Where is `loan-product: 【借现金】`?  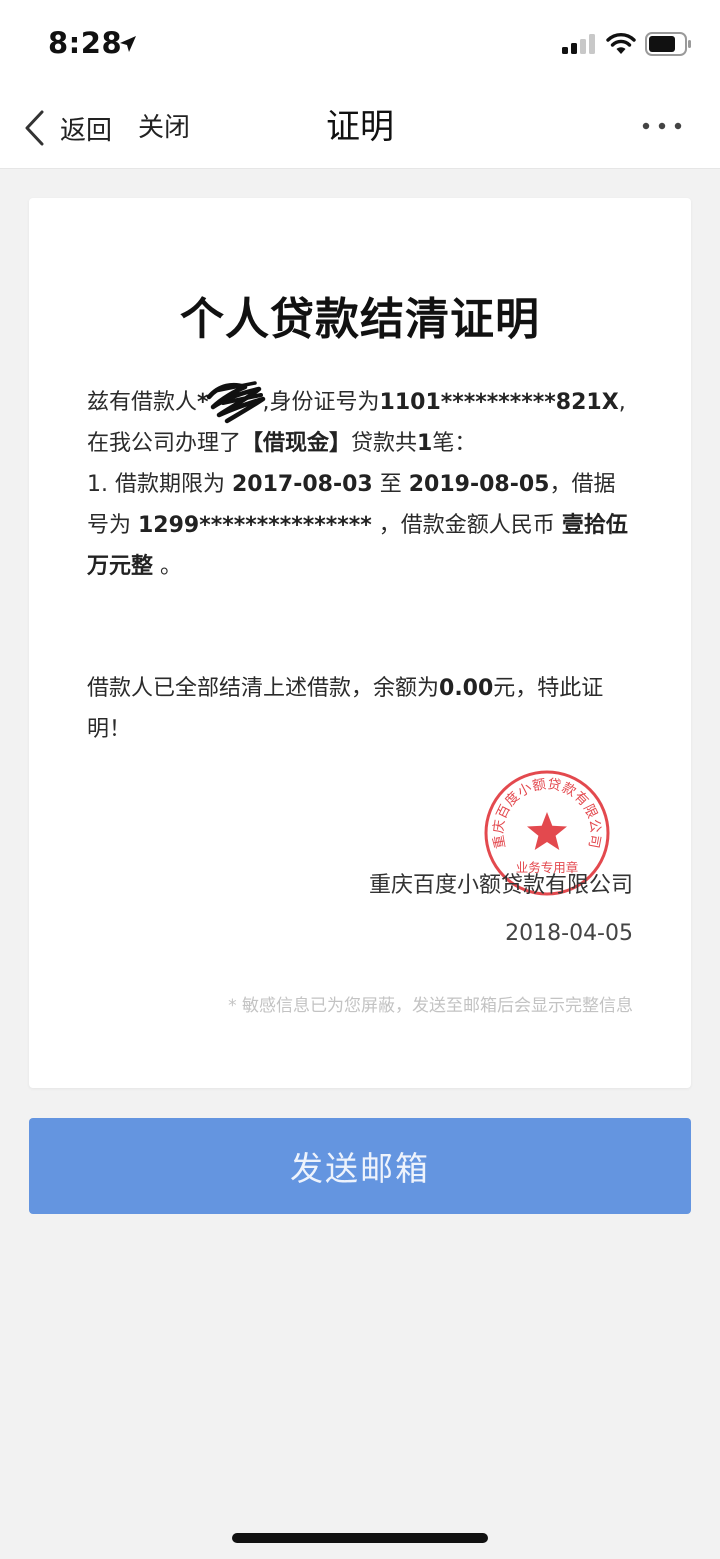 loan-product: 【借现金】 is located at coordinates (296, 443).